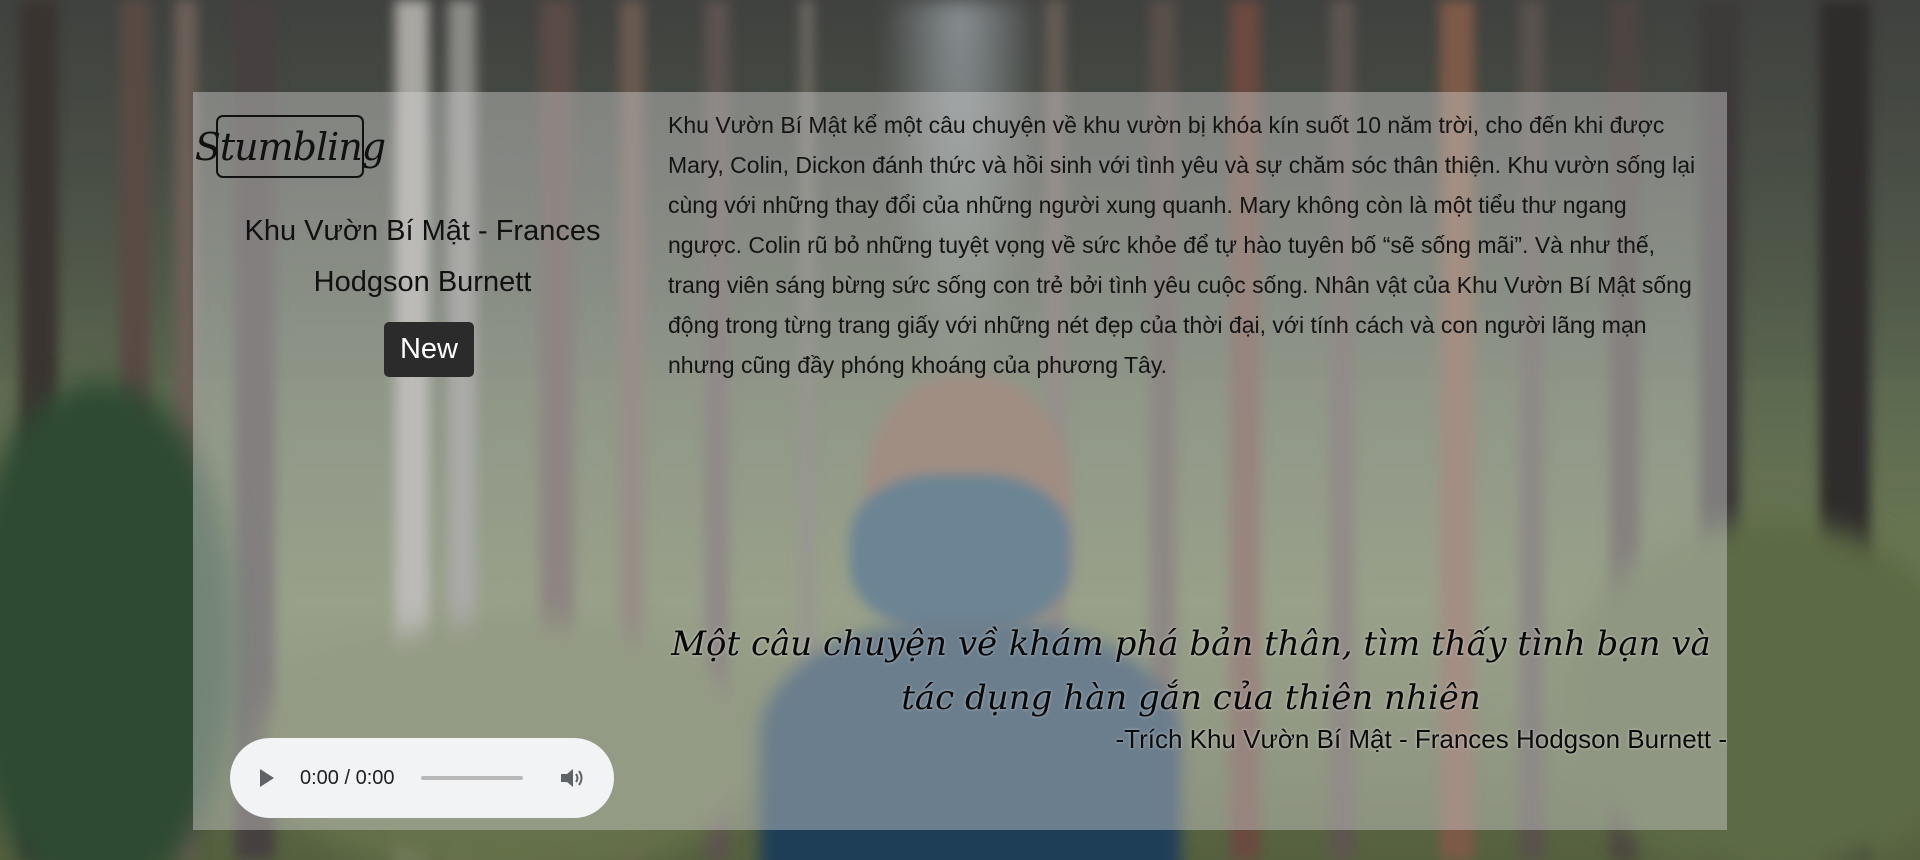 This screenshot has height=860, width=1920. What do you see at coordinates (572, 778) in the screenshot?
I see `volume-icon` at bounding box center [572, 778].